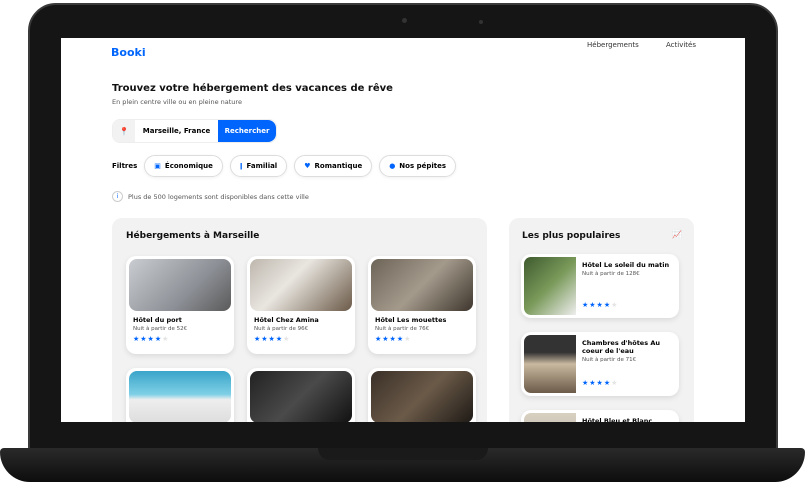 This screenshot has width=805, height=489. What do you see at coordinates (571, 236) in the screenshot?
I see `popular-title: Les plus populaires` at bounding box center [571, 236].